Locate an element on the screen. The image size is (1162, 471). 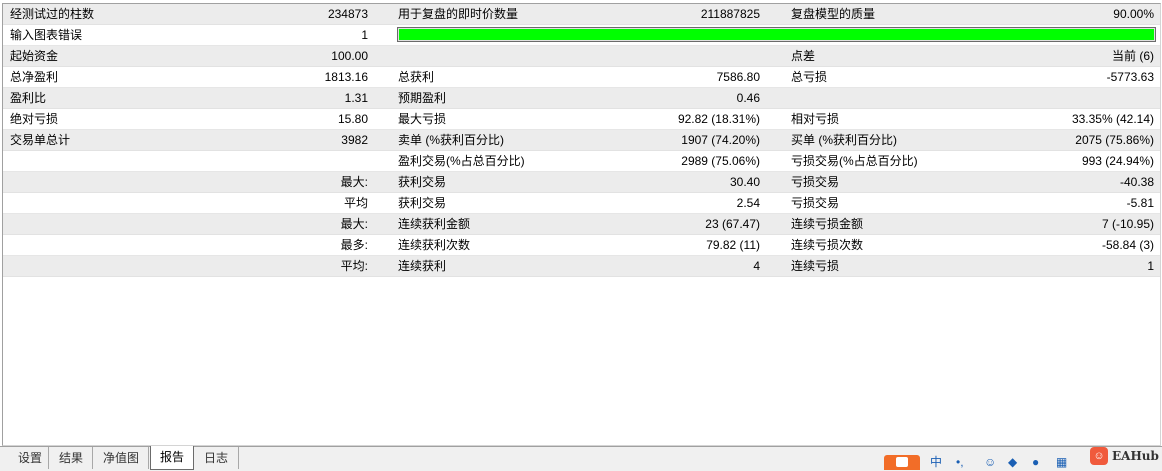
value-col3: 7 (-10.95) is located at coordinates (1127, 224).